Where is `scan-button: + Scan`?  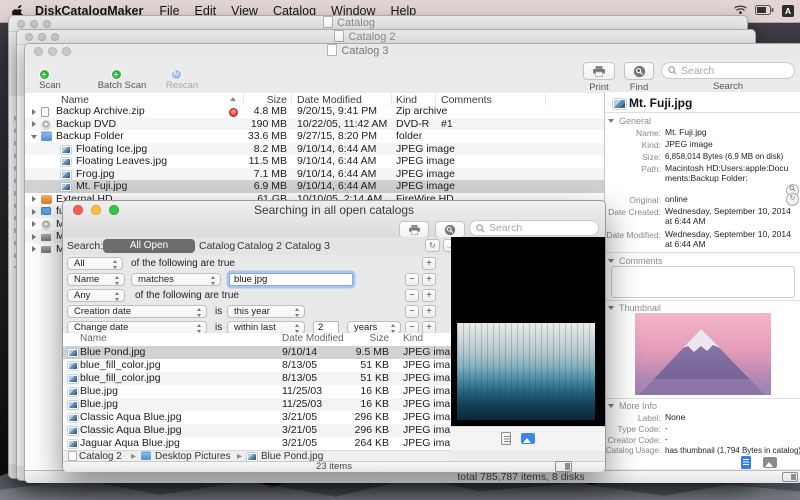
scan-button: + Scan is located at coordinates (50, 76).